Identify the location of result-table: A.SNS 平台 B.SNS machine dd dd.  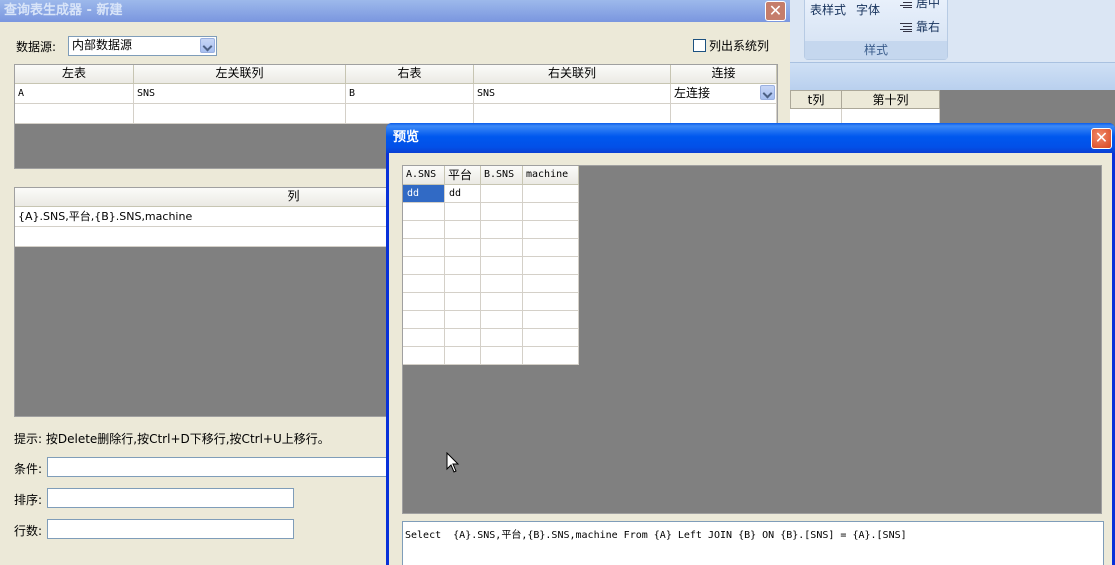
(491, 265).